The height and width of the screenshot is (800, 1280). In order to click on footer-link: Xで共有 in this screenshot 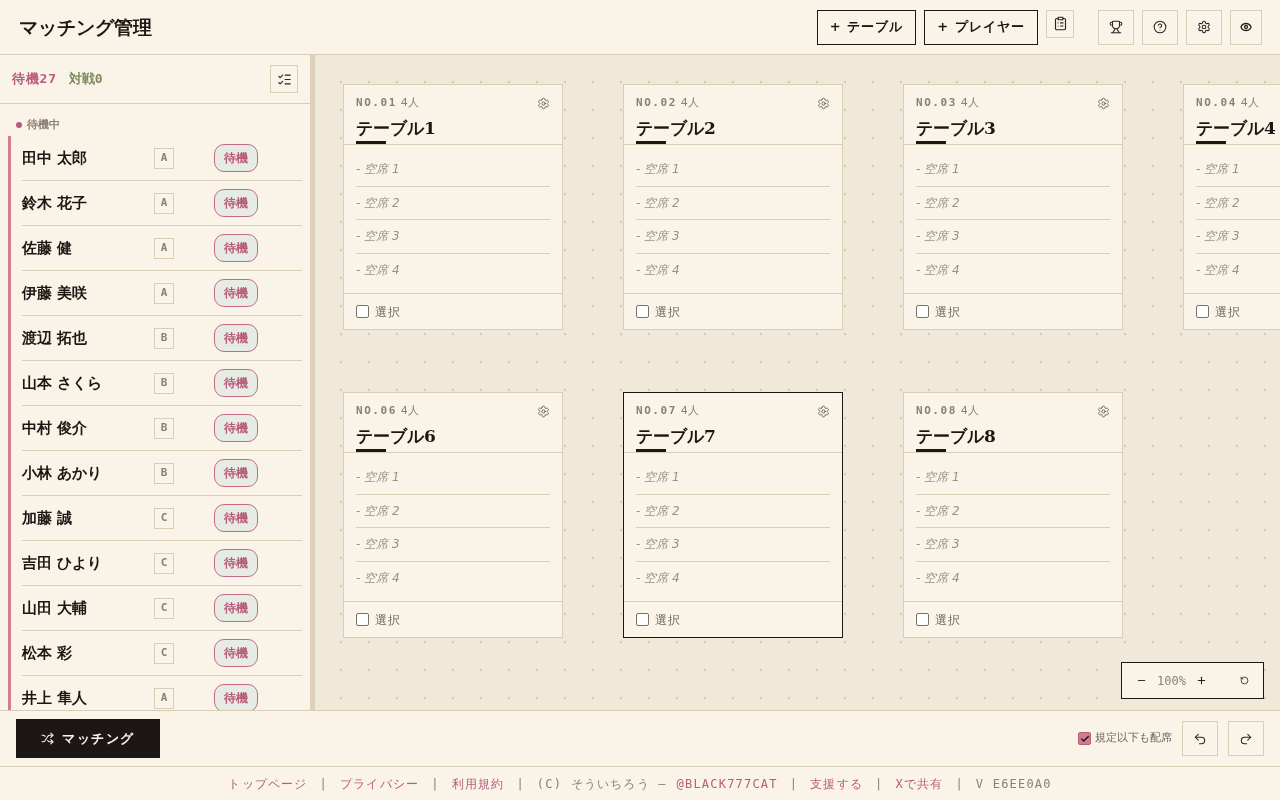, I will do `click(919, 783)`.